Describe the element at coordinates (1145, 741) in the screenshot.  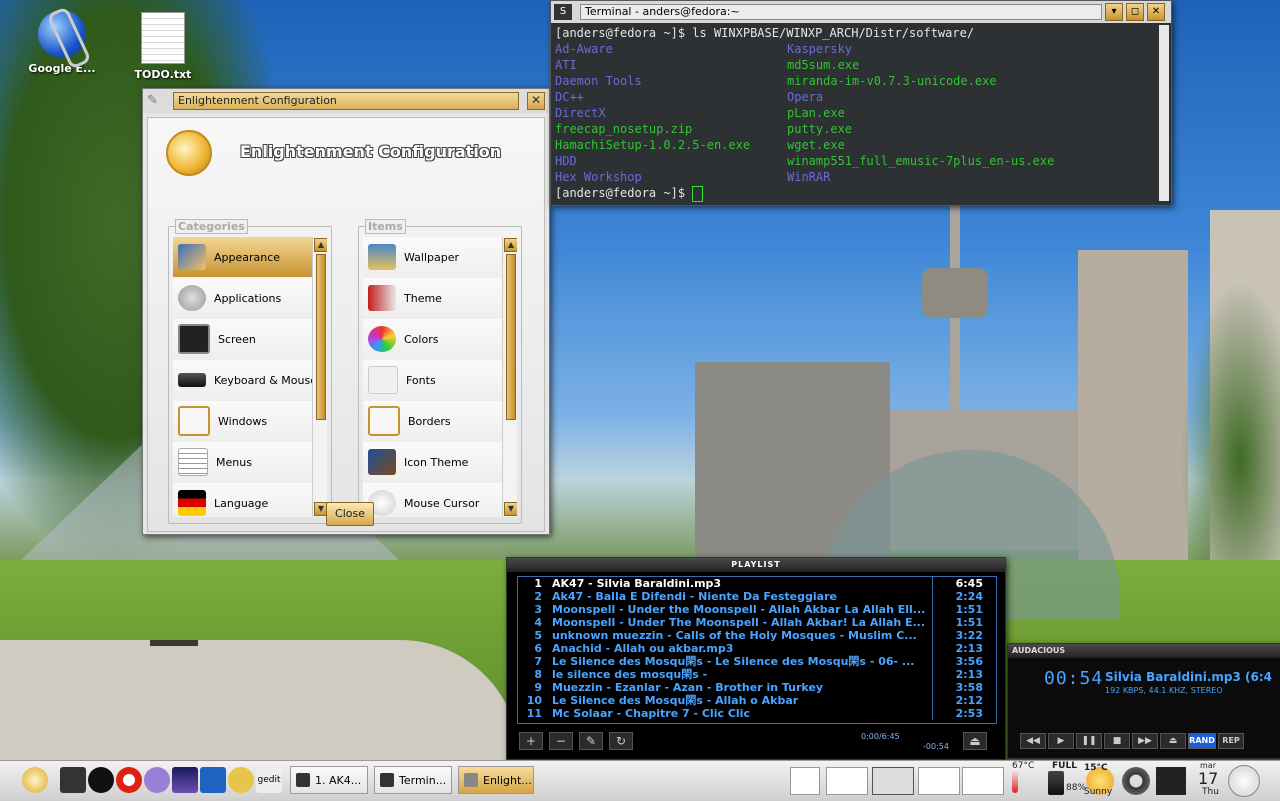
I see `next-icon: ▶▶` at that location.